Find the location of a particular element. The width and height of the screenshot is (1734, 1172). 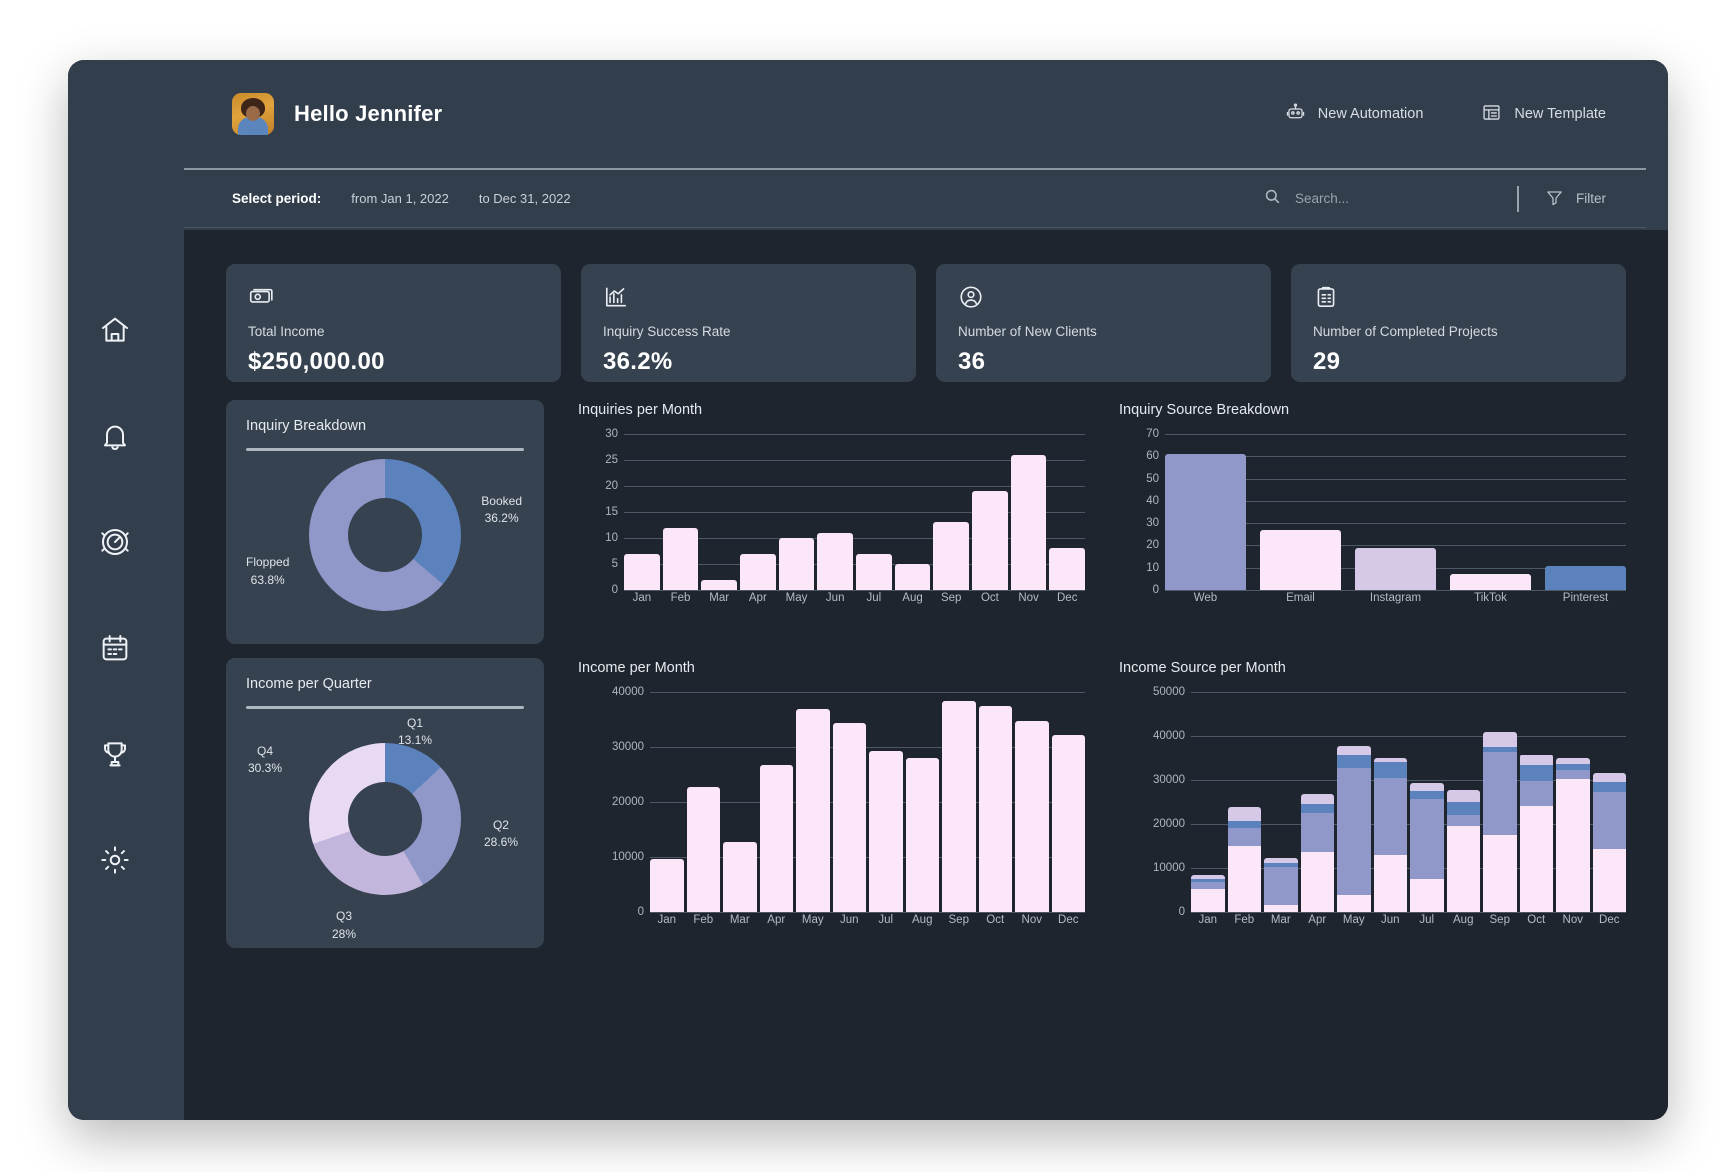

donut-label-flopped: Flopped 63.8% is located at coordinates (268, 571).